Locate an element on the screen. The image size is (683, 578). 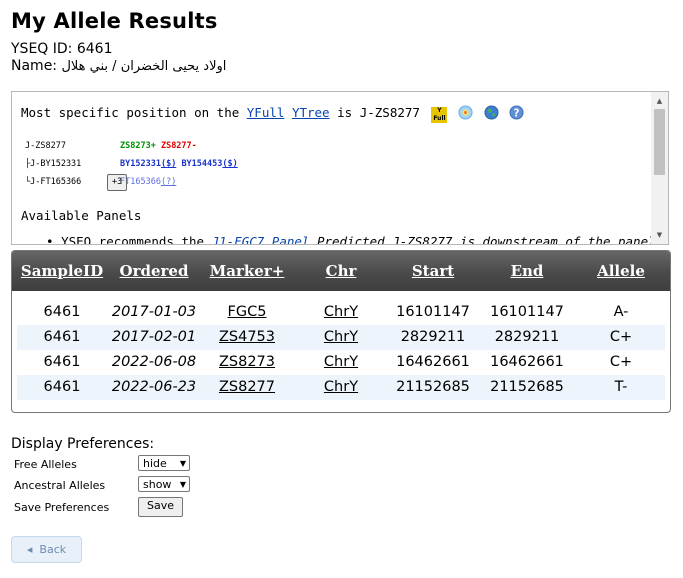
save-preferences-label: Save Preferences is located at coordinates (62, 507).